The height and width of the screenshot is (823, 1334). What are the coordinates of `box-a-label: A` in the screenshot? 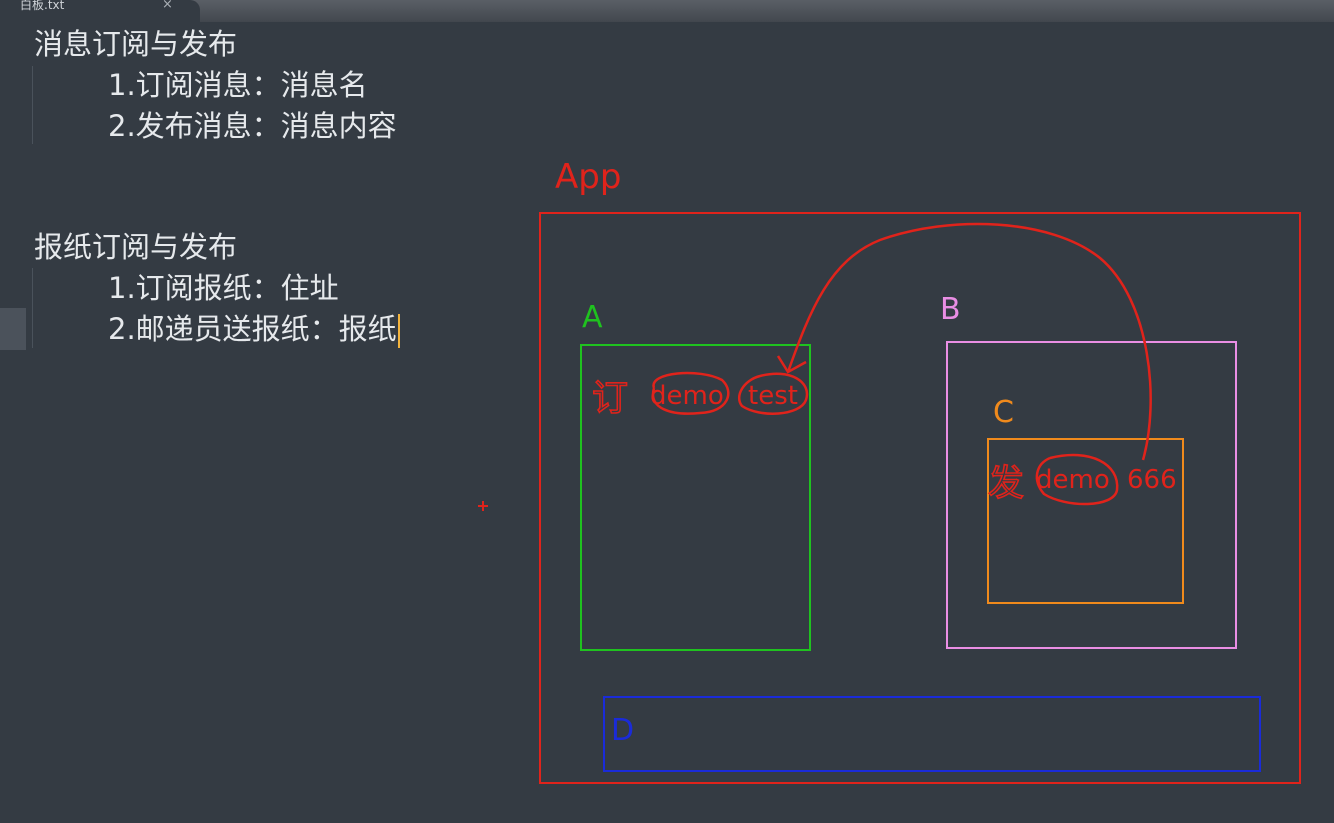 It's located at (592, 317).